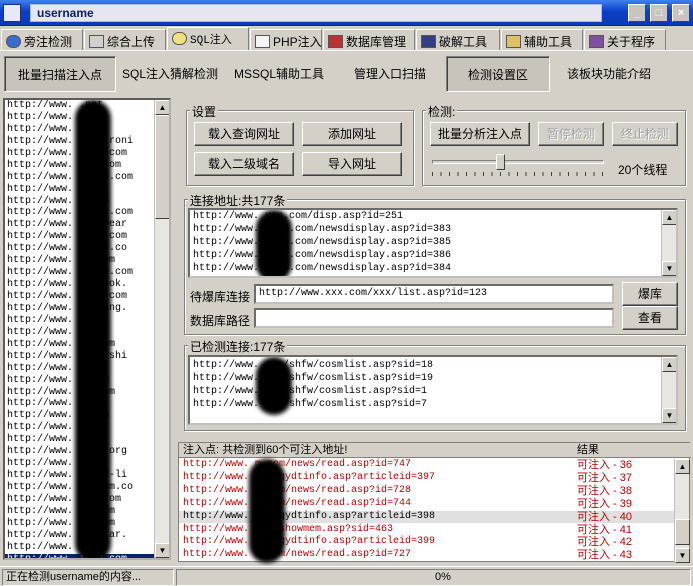 The width and height of the screenshot is (693, 586). What do you see at coordinates (265, 450) in the screenshot?
I see `results-header-url: 注入点: 共检测到60个可注入地址!` at bounding box center [265, 450].